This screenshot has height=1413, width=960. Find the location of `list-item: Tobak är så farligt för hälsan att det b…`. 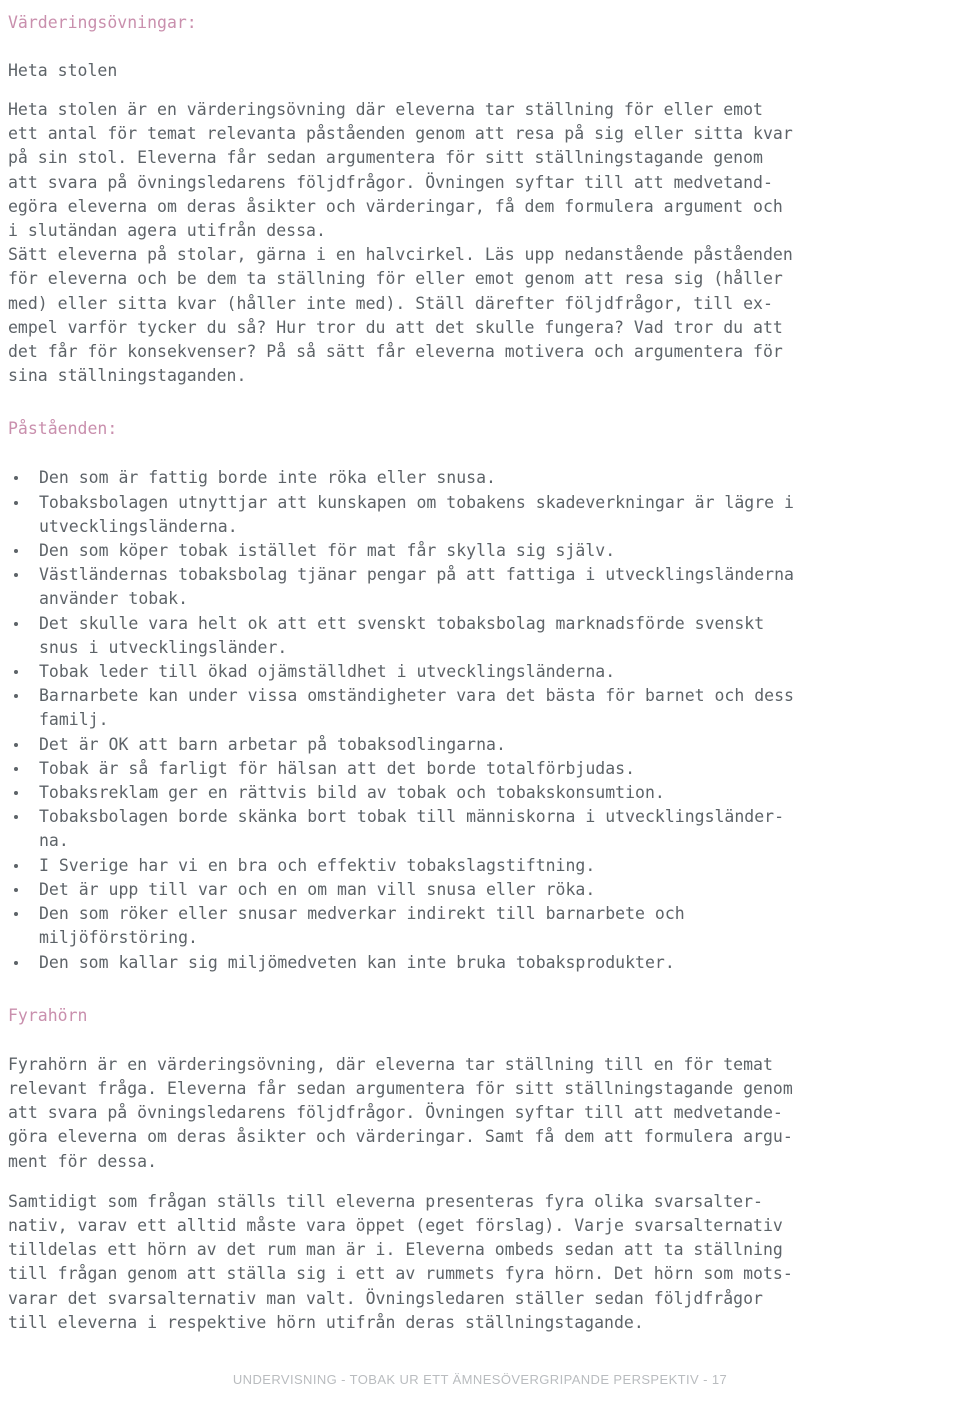

list-item: Tobak är så farligt för hälsan att det b… is located at coordinates (477, 769).